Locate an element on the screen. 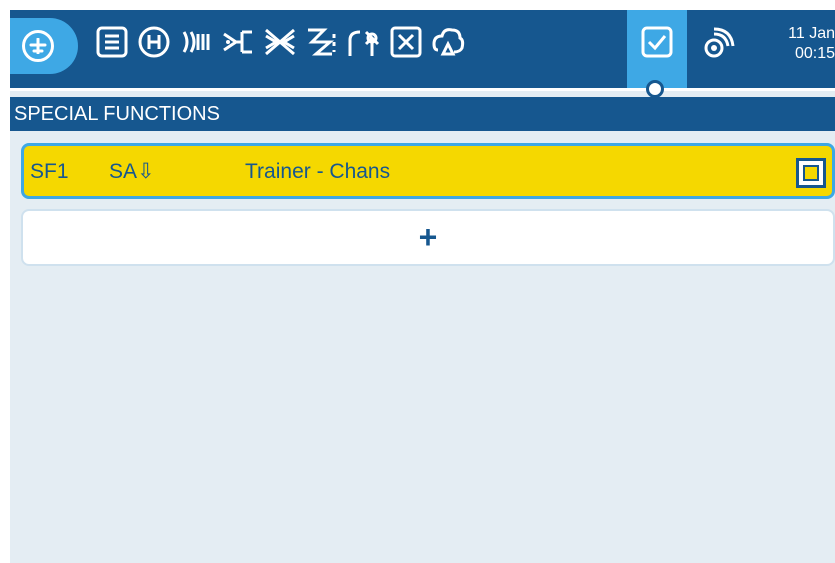 The width and height of the screenshot is (835, 563). telemetry-tab is located at coordinates (718, 42).